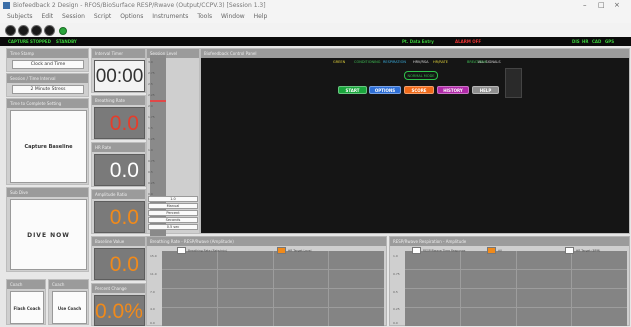 The image size is (631, 327). Describe the element at coordinates (576, 41) in the screenshot. I see `status-dis: DIS` at that location.